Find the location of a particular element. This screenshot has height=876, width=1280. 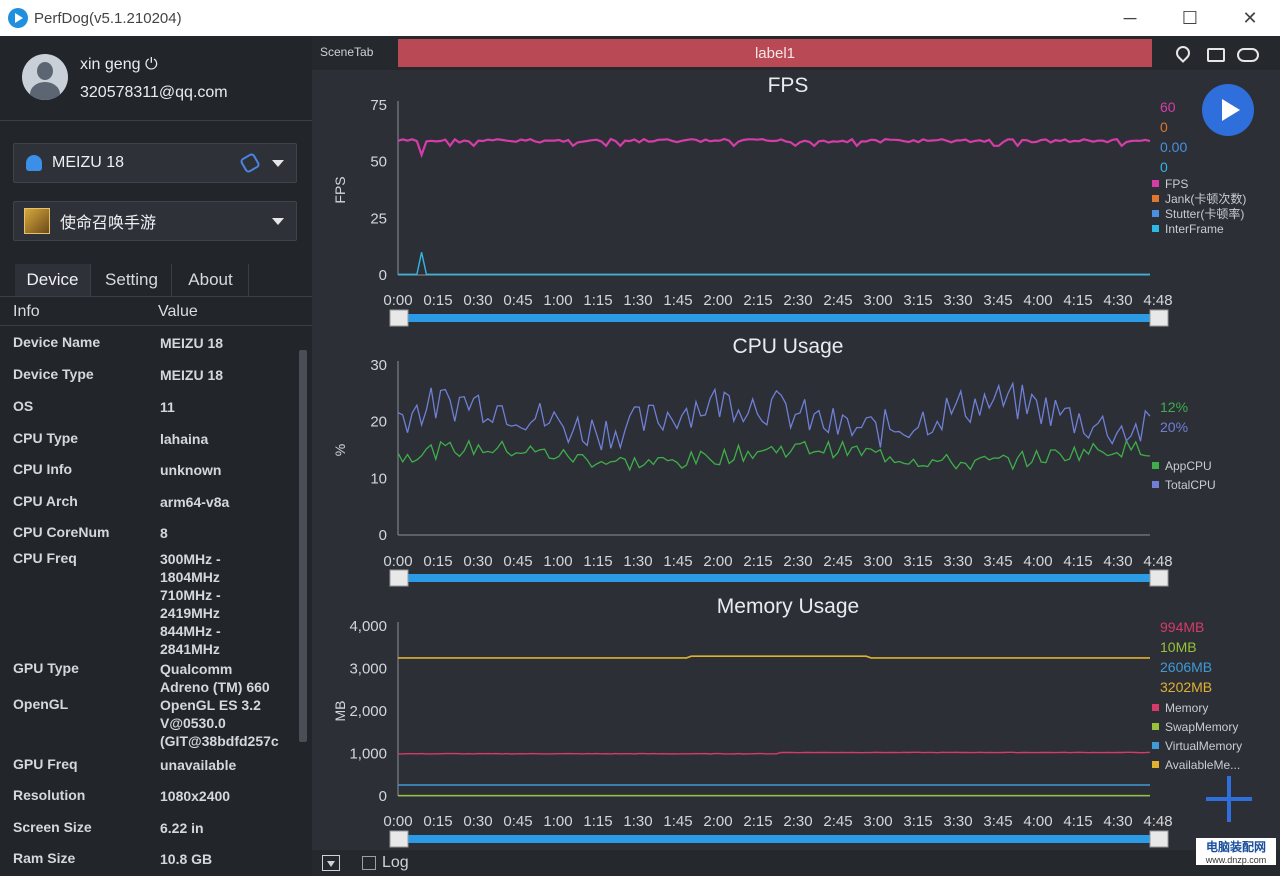

y-axis-label: MB is located at coordinates (340, 711).